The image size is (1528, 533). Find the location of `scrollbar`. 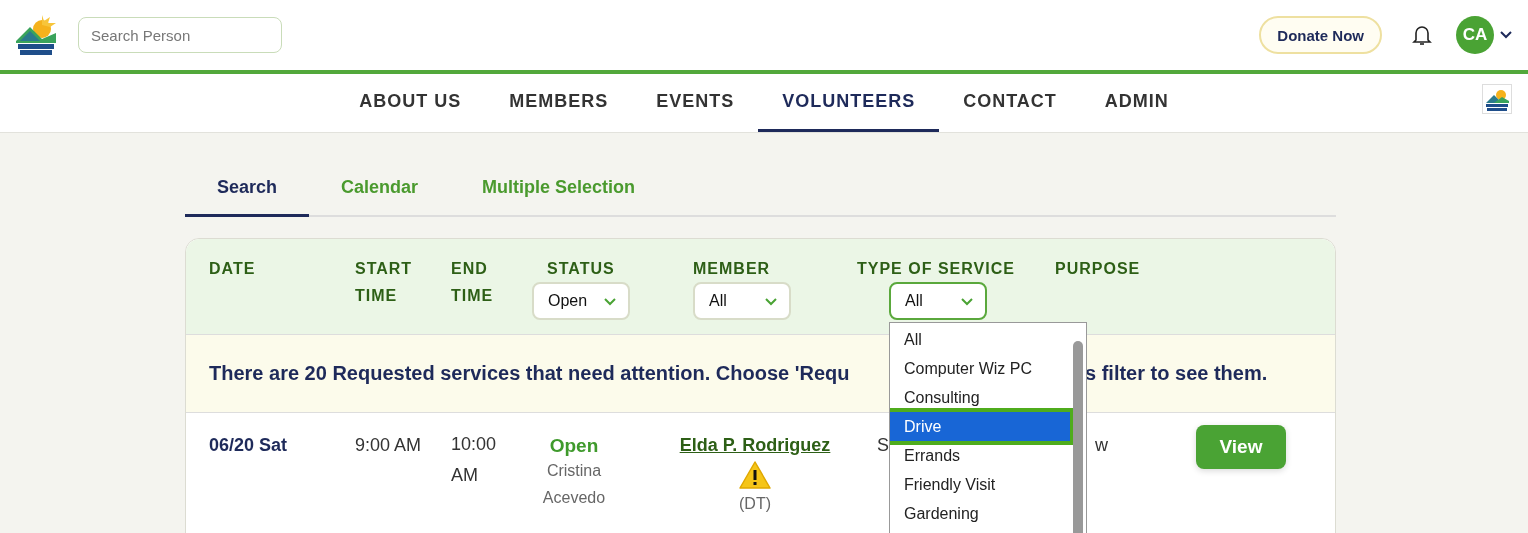

scrollbar is located at coordinates (1078, 437).